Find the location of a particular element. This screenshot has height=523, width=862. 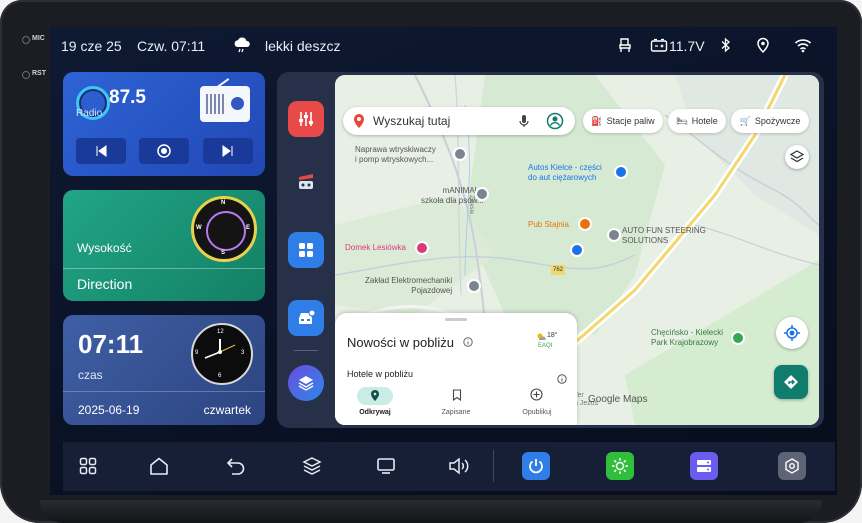

status-voltage: 11.7V is located at coordinates (687, 46).